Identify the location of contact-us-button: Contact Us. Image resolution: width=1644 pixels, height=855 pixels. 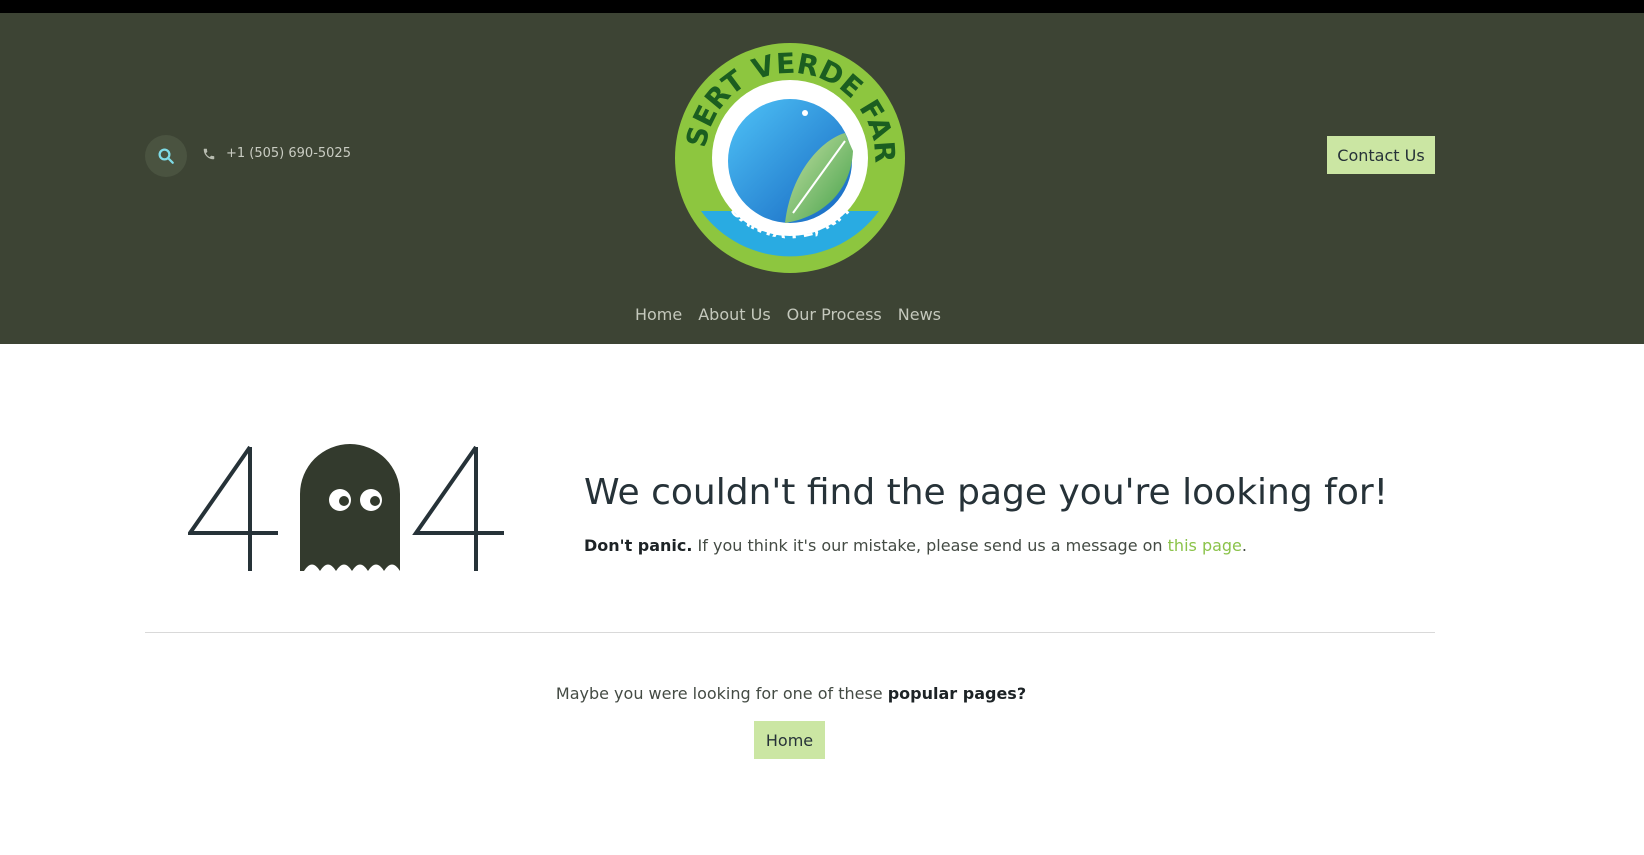
(1381, 155).